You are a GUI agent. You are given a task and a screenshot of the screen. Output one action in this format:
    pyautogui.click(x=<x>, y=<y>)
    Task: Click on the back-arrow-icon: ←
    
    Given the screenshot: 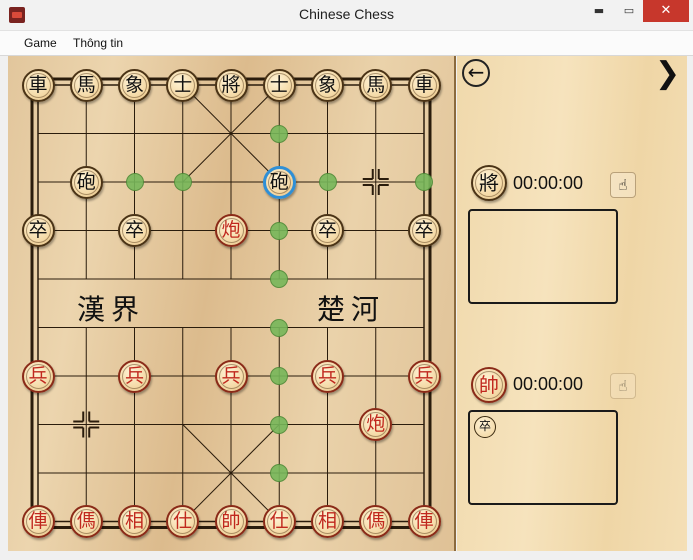 What is the action you would take?
    pyautogui.click(x=476, y=73)
    